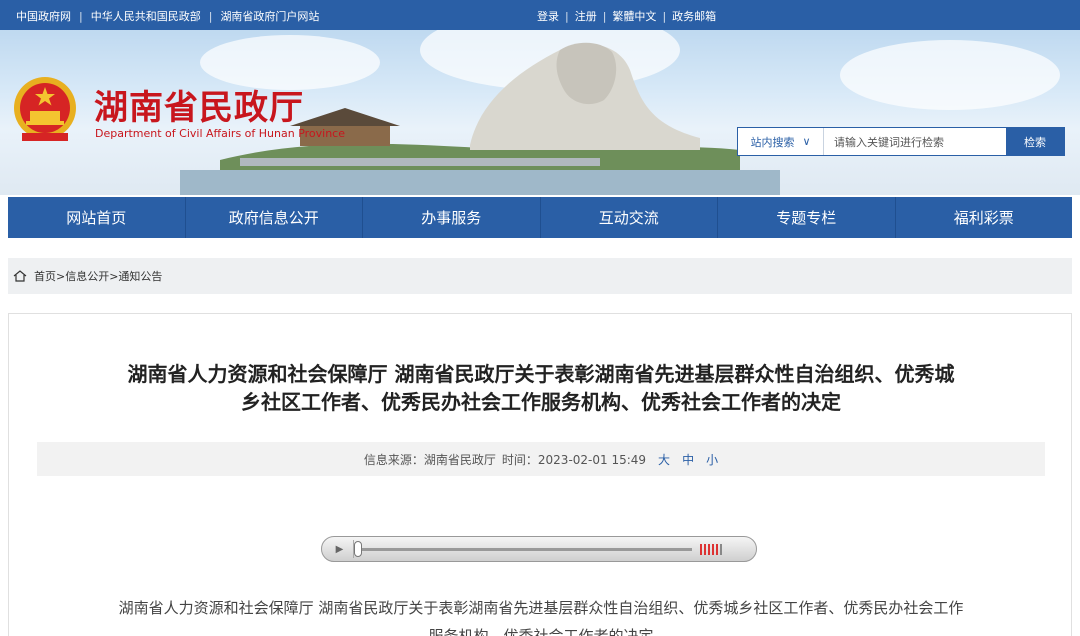 This screenshot has height=636, width=1080. What do you see at coordinates (269, 16) in the screenshot?
I see `link-hunan-gov: 湖南省政府门户网站` at bounding box center [269, 16].